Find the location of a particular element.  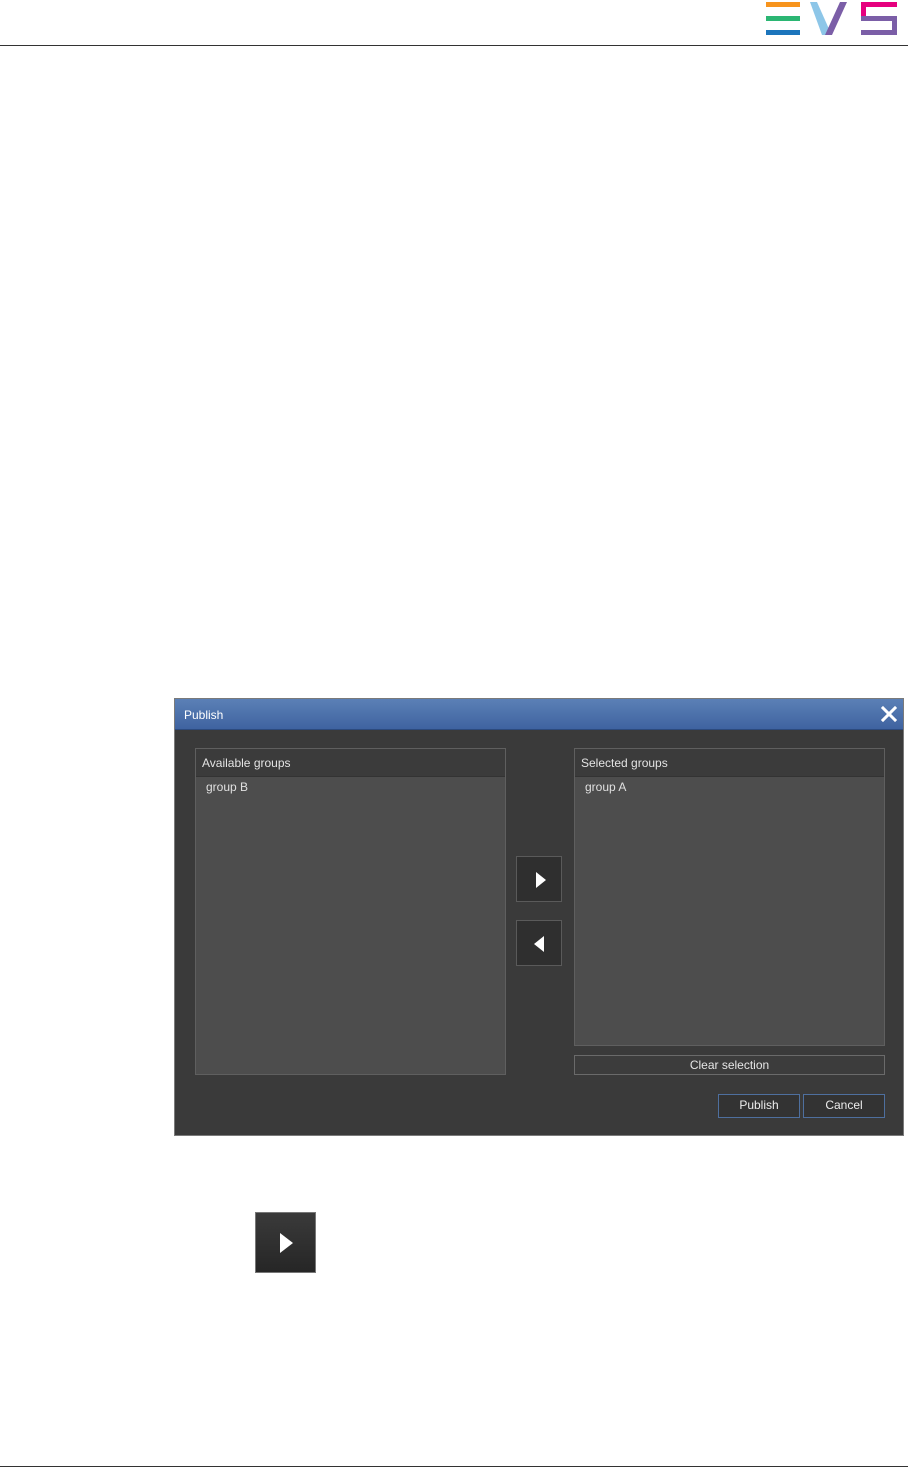

arrow-left-icon is located at coordinates (539, 944).